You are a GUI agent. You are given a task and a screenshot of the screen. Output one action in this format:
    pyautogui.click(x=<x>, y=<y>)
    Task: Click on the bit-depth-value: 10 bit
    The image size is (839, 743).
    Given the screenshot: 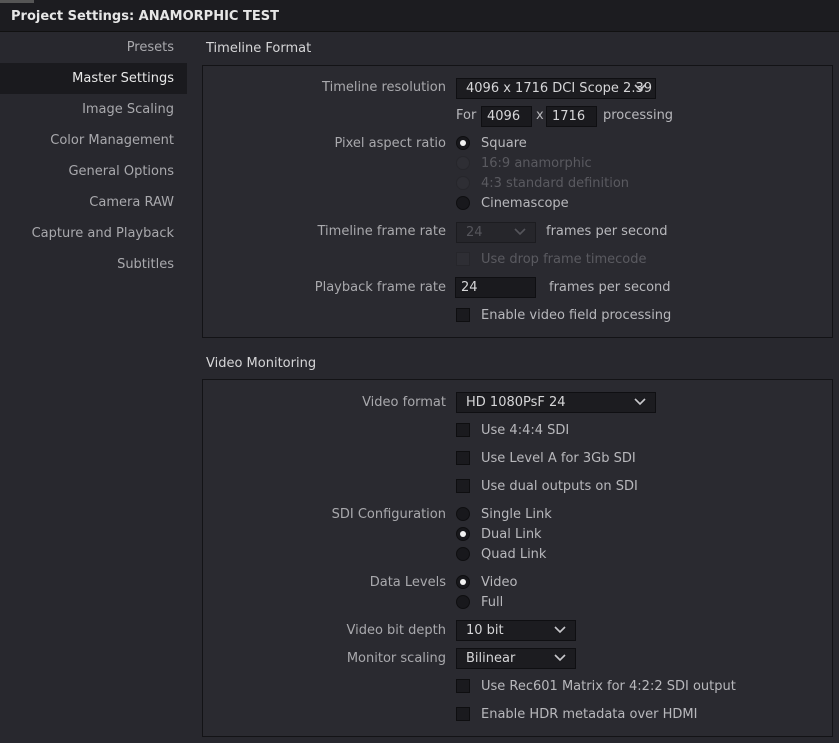 What is the action you would take?
    pyautogui.click(x=485, y=630)
    